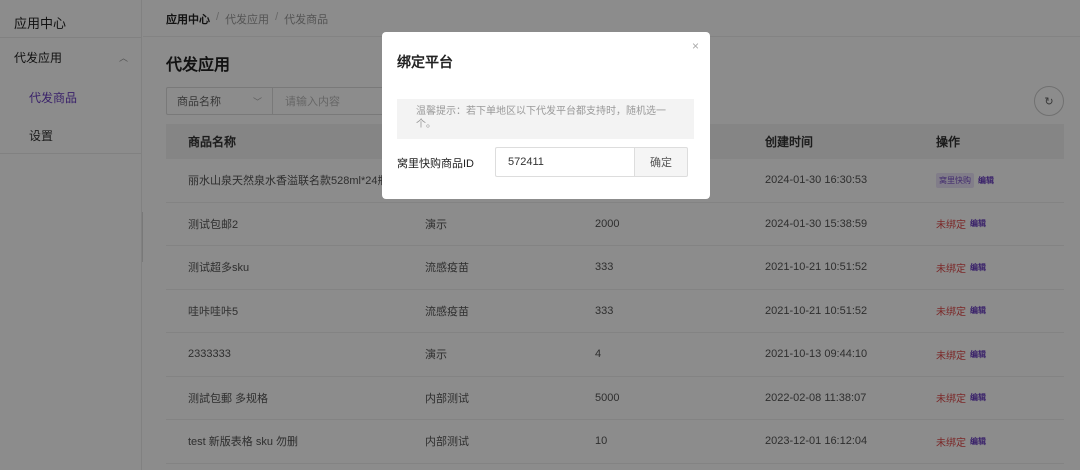 This screenshot has height=470, width=1080. I want to click on product-id-input: 572411, so click(565, 162).